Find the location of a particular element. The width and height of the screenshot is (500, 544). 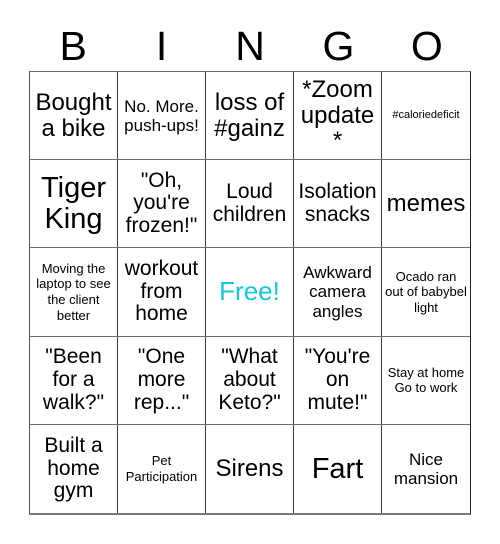

bingo-cell-label: Stay at home Go to work is located at coordinates (426, 380).